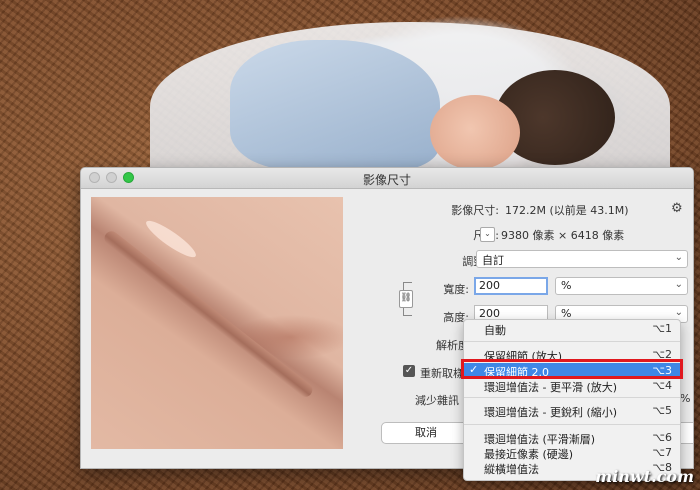  I want to click on width-unit-value: %, so click(566, 285).